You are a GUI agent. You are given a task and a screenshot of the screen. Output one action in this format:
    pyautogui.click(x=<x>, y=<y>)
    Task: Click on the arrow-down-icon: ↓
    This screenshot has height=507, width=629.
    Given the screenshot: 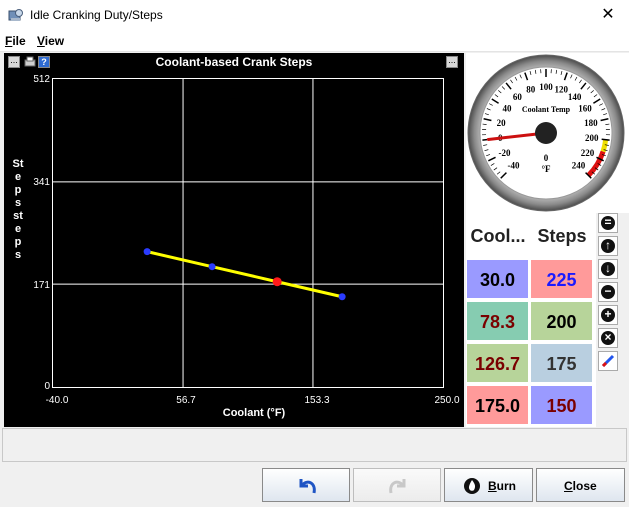 What is the action you would take?
    pyautogui.click(x=608, y=269)
    